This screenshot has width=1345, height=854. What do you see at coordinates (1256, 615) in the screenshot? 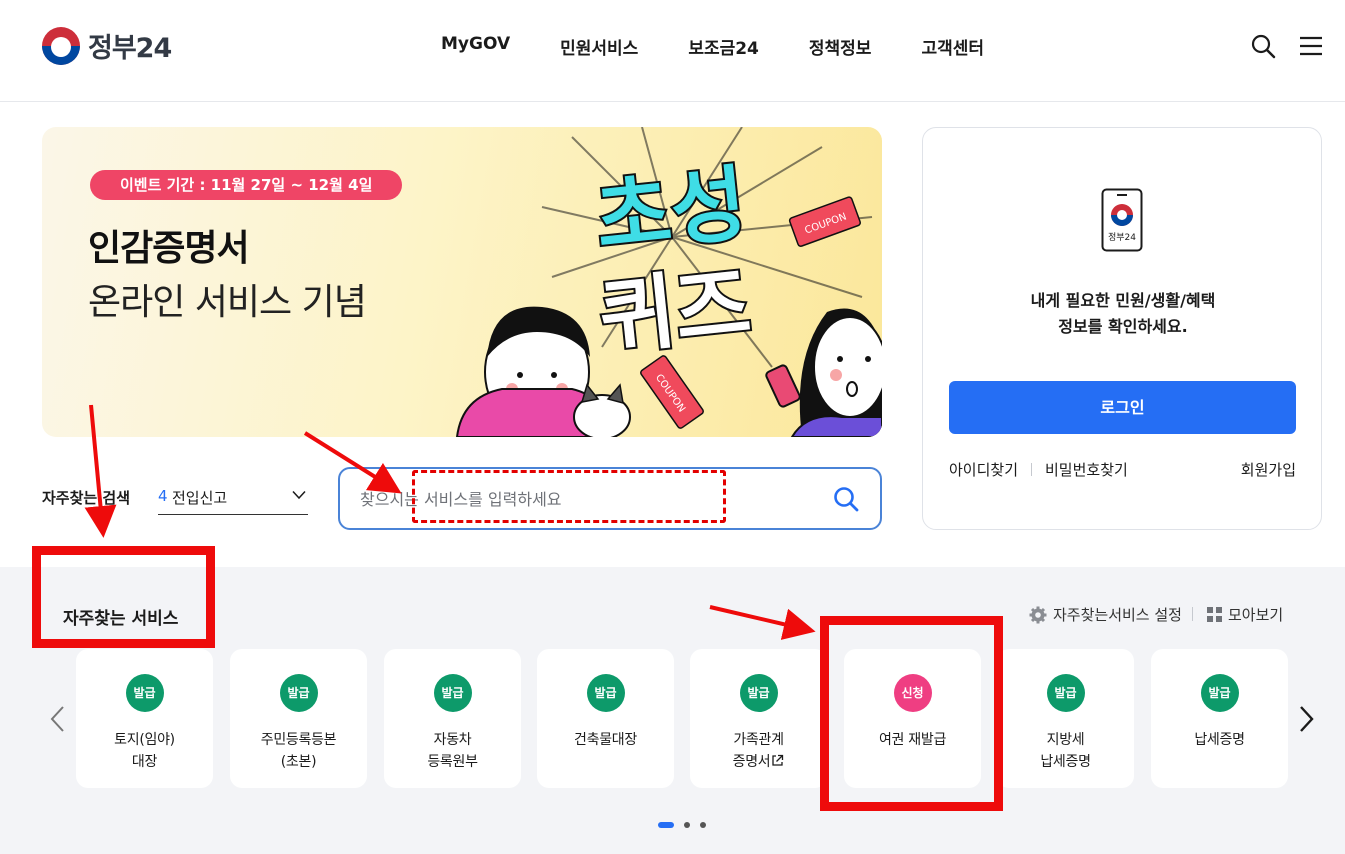
I see `view-all-label: 모아보기` at bounding box center [1256, 615].